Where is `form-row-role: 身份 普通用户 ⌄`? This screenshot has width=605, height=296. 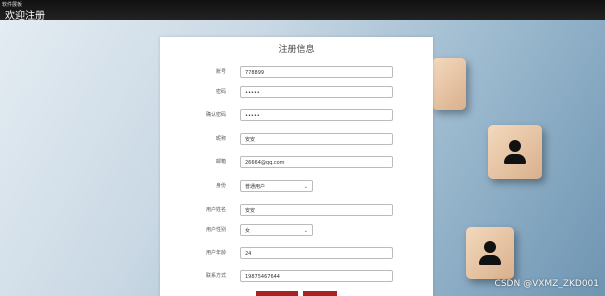 form-row-role: 身份 普通用户 ⌄ is located at coordinates (296, 186).